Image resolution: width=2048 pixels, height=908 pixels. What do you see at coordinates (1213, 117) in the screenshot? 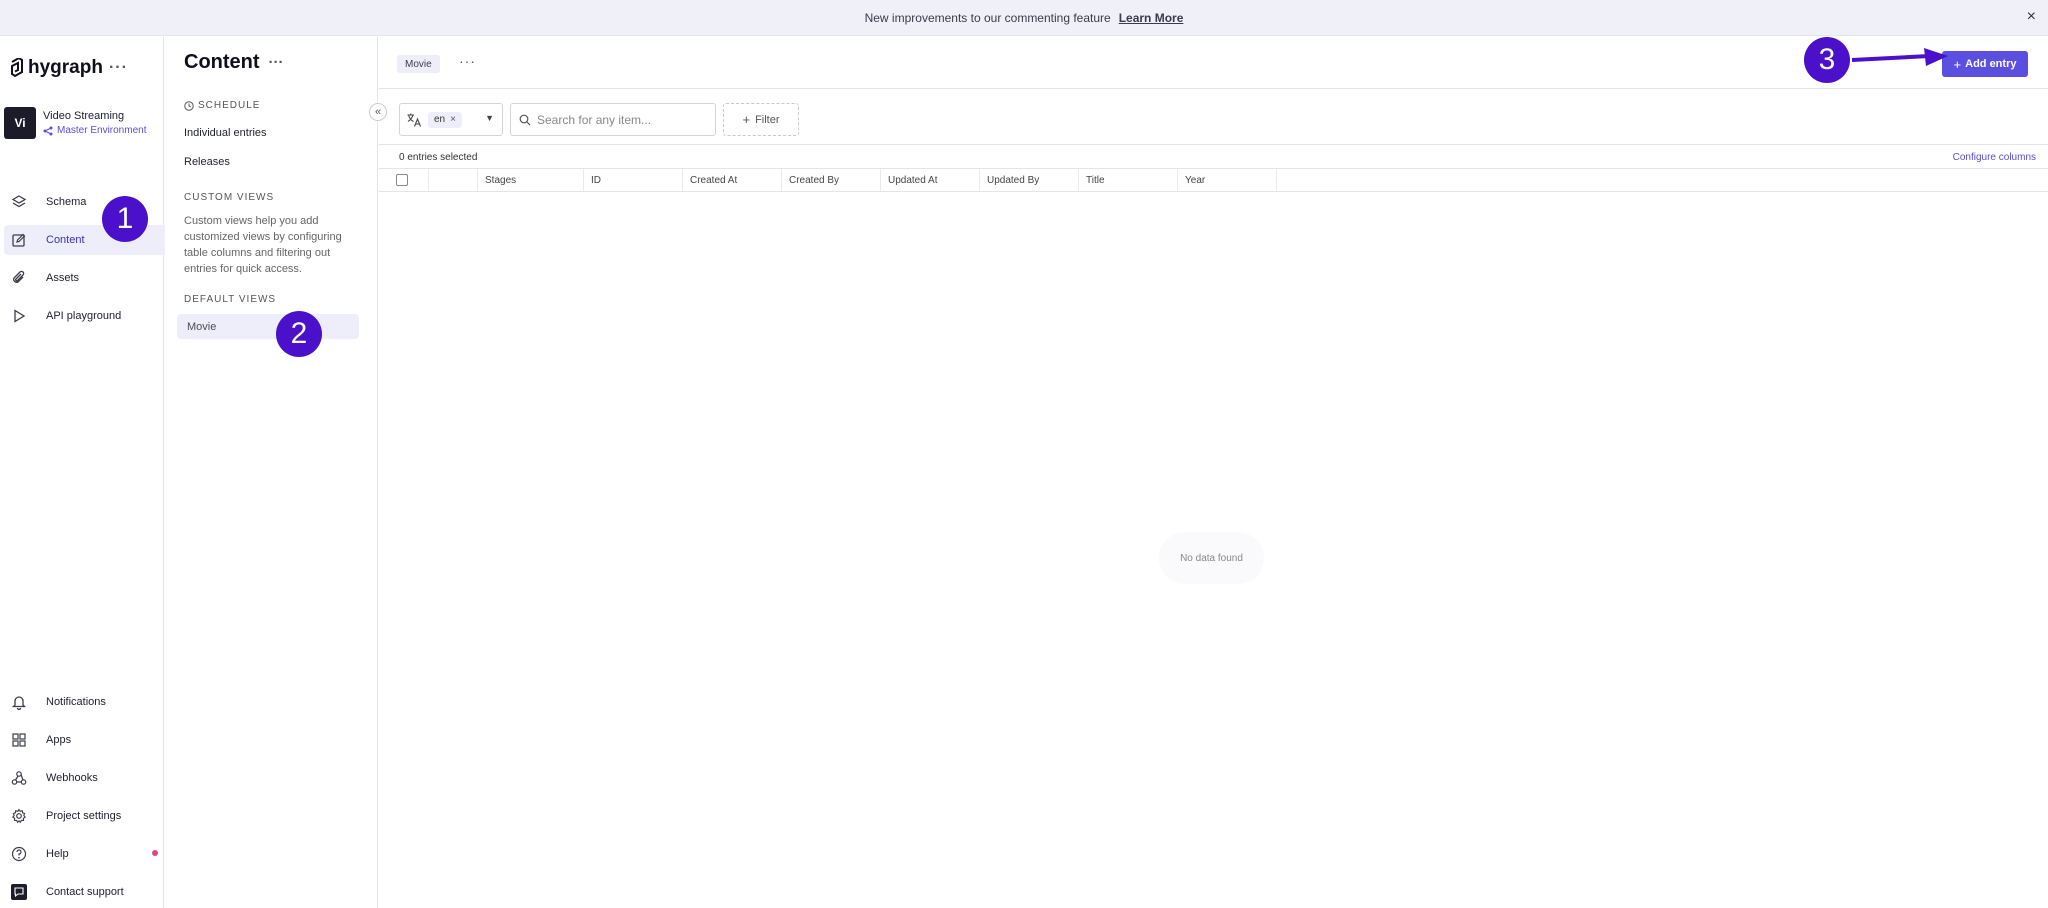
I see `content-toolbar: en × ▼ + Filter` at bounding box center [1213, 117].